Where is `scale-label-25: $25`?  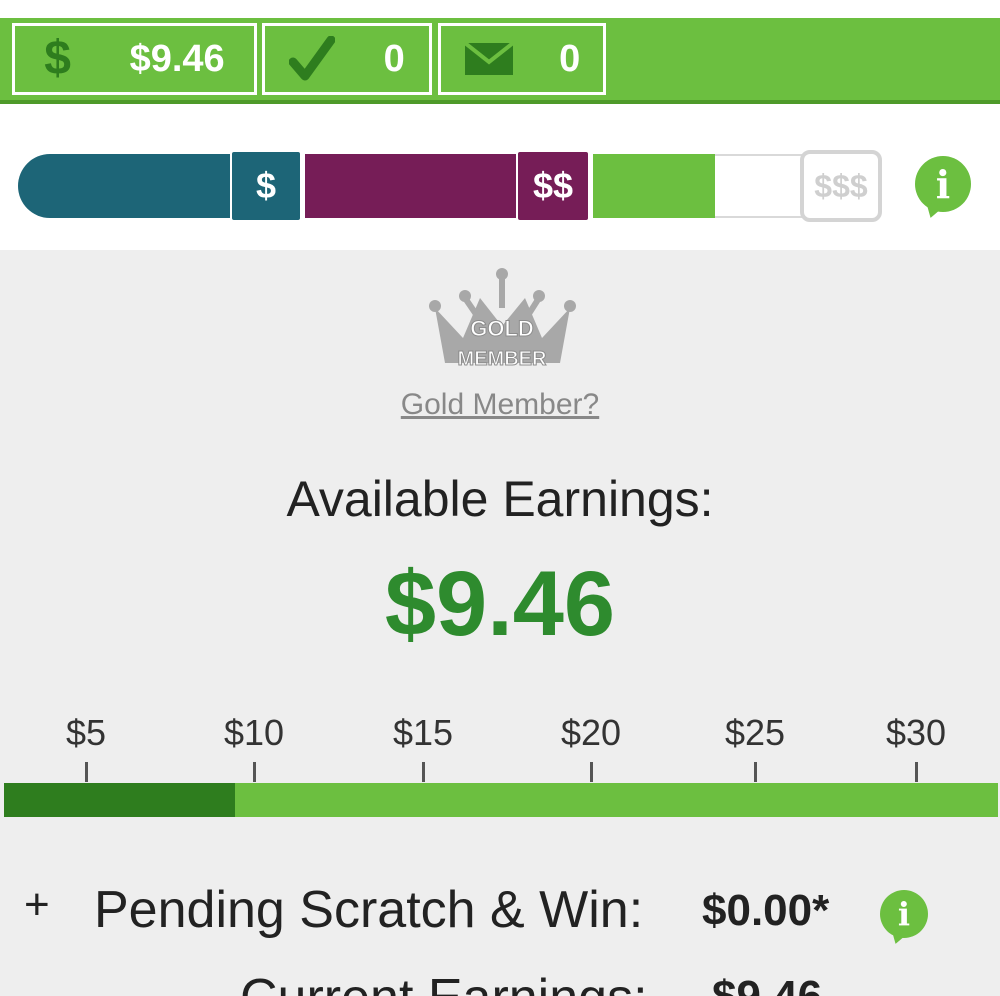
scale-label-25: $25 is located at coordinates (755, 732).